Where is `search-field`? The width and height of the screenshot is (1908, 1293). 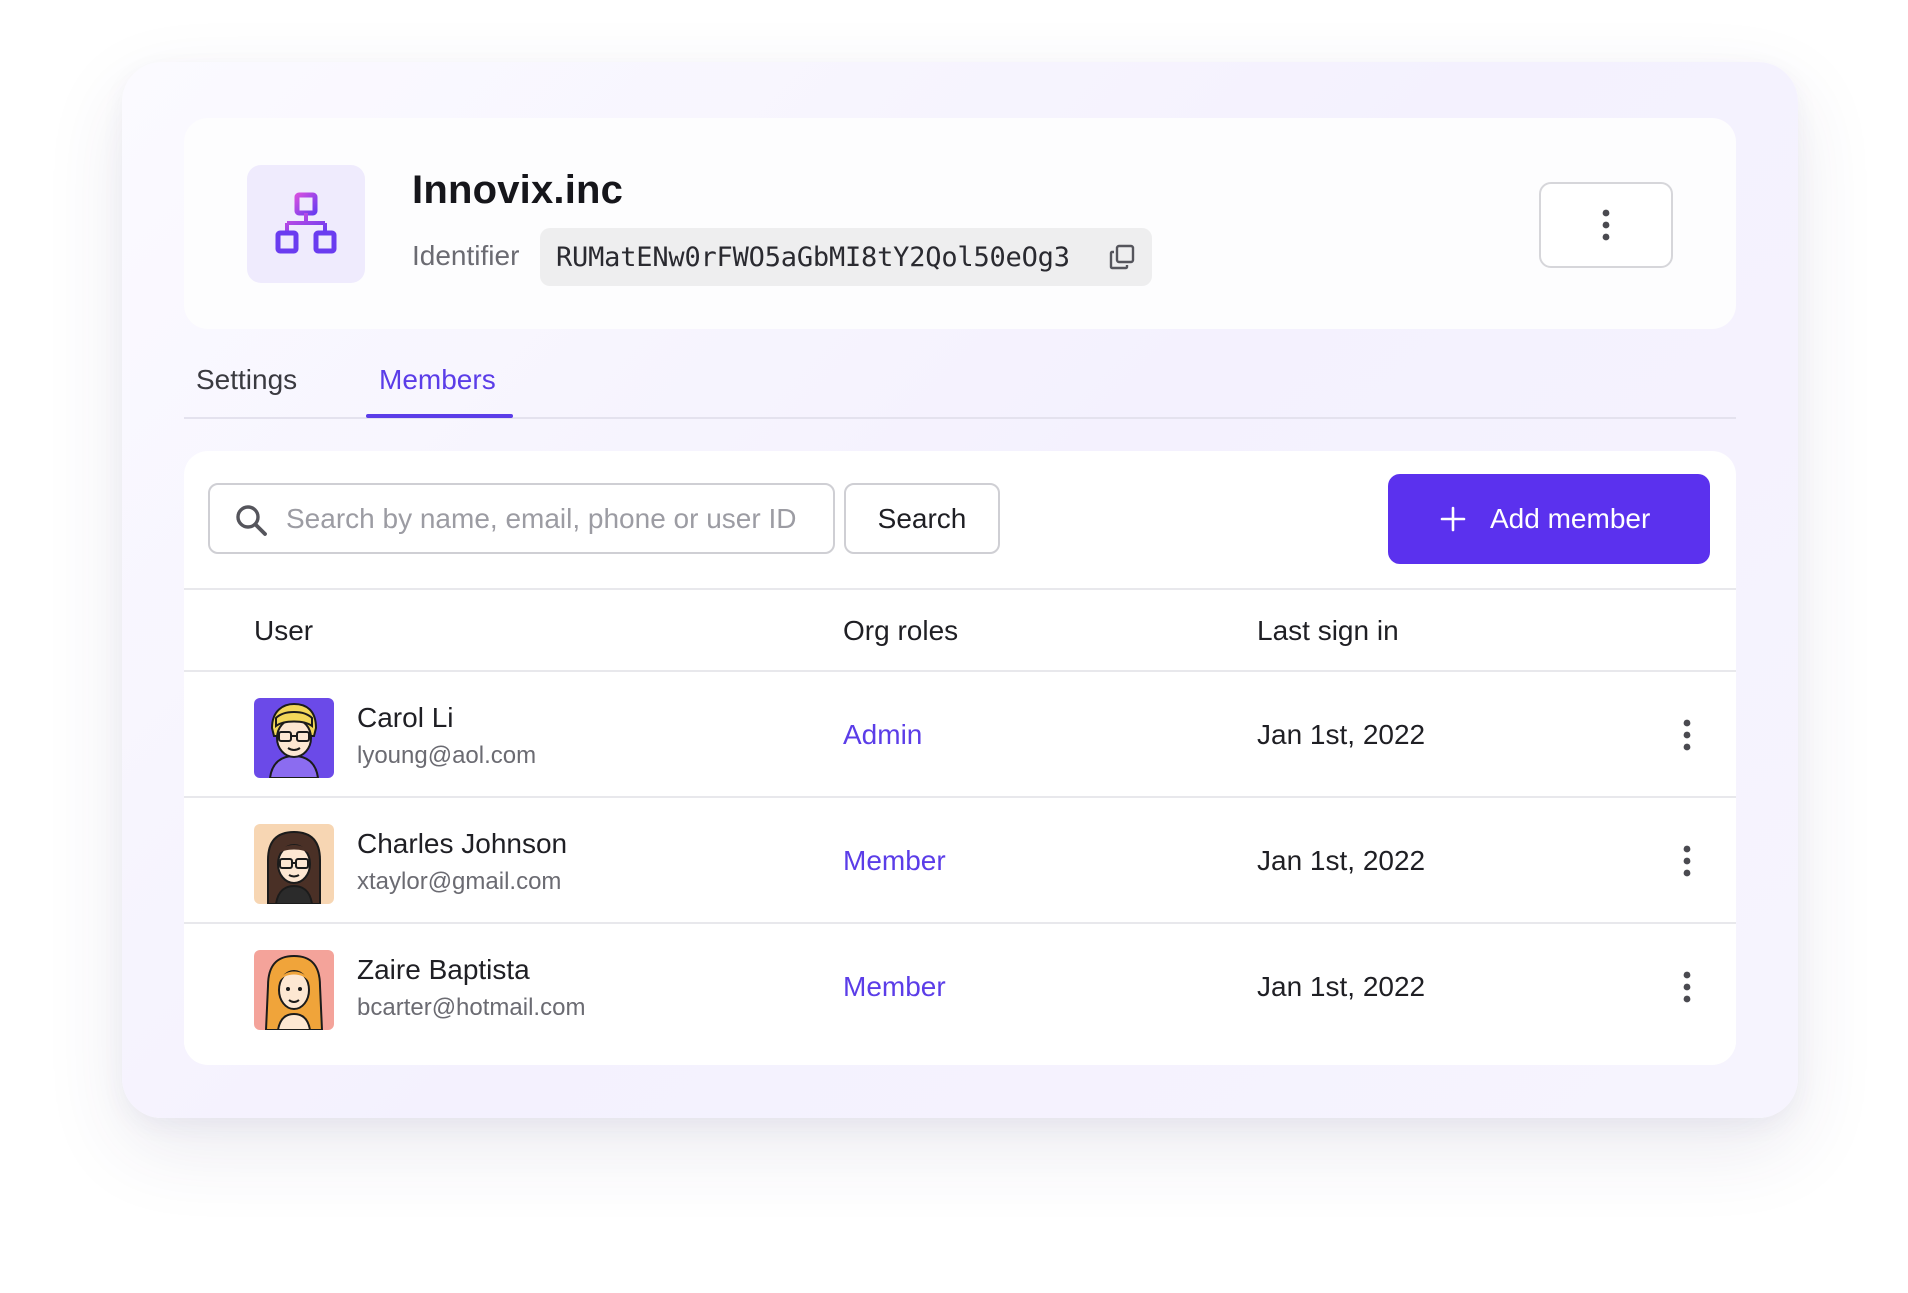
search-field is located at coordinates (521, 518).